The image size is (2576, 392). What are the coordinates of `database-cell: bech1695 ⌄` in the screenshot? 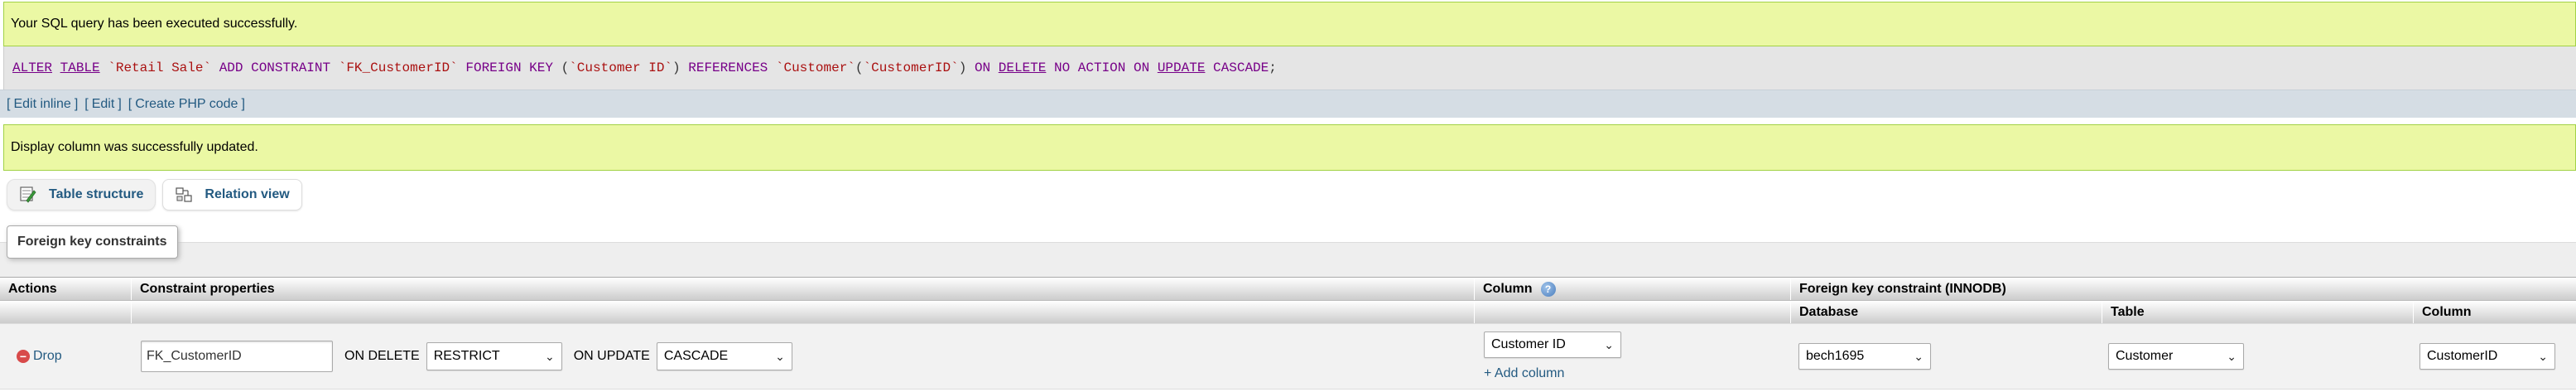 It's located at (1864, 356).